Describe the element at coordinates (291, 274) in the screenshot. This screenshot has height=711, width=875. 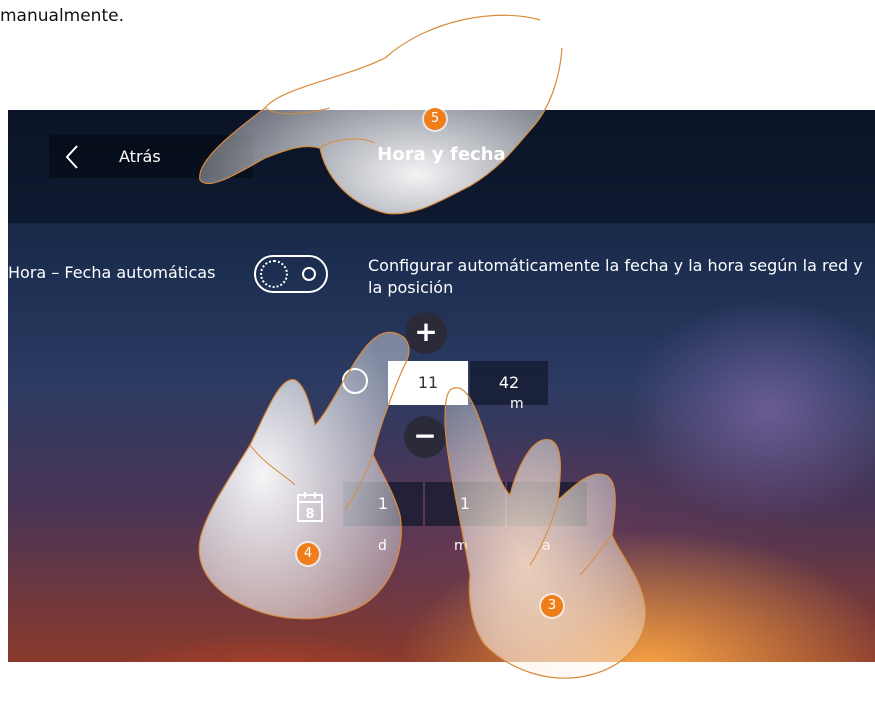
I see `auto-datetime-toggle` at that location.